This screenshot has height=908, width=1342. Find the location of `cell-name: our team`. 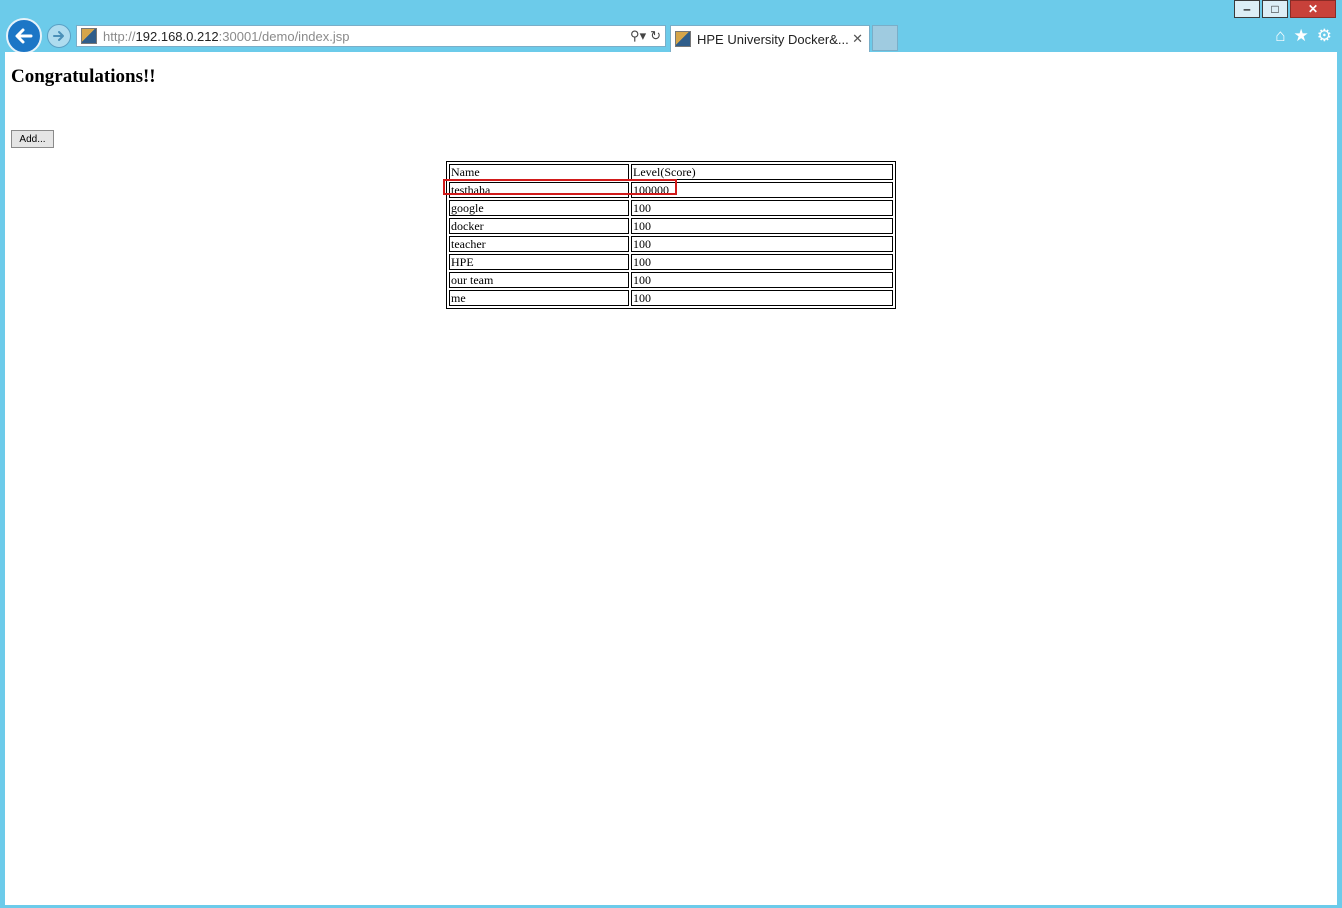

cell-name: our team is located at coordinates (539, 280).